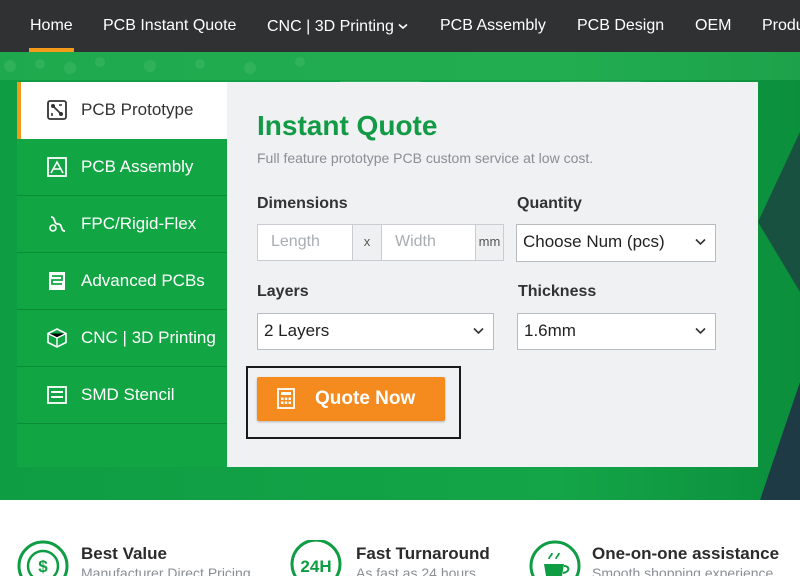 The width and height of the screenshot is (800, 576). I want to click on times-separator: x, so click(367, 242).